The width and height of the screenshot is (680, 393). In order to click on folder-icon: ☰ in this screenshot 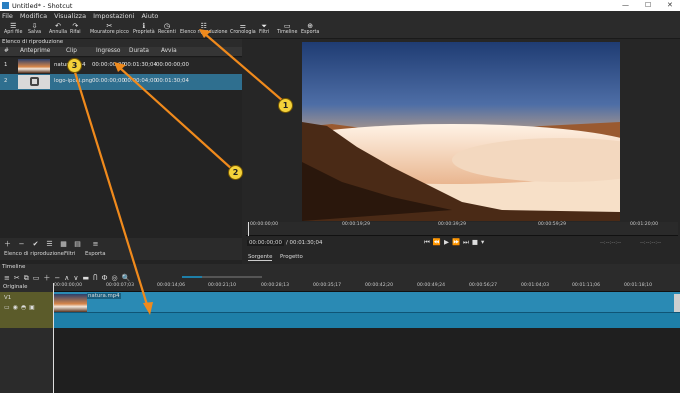, I will do `click(13, 26)`.